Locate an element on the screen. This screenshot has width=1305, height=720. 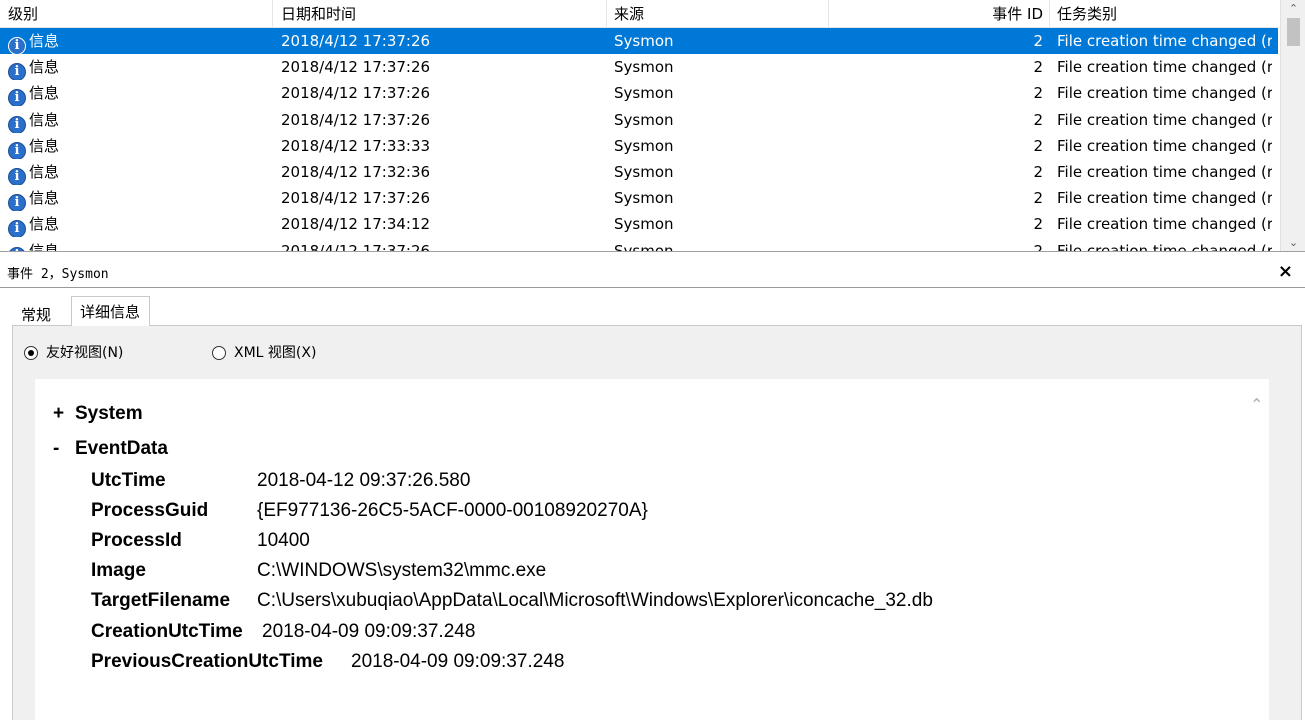
field-key: UtcTime is located at coordinates (128, 480).